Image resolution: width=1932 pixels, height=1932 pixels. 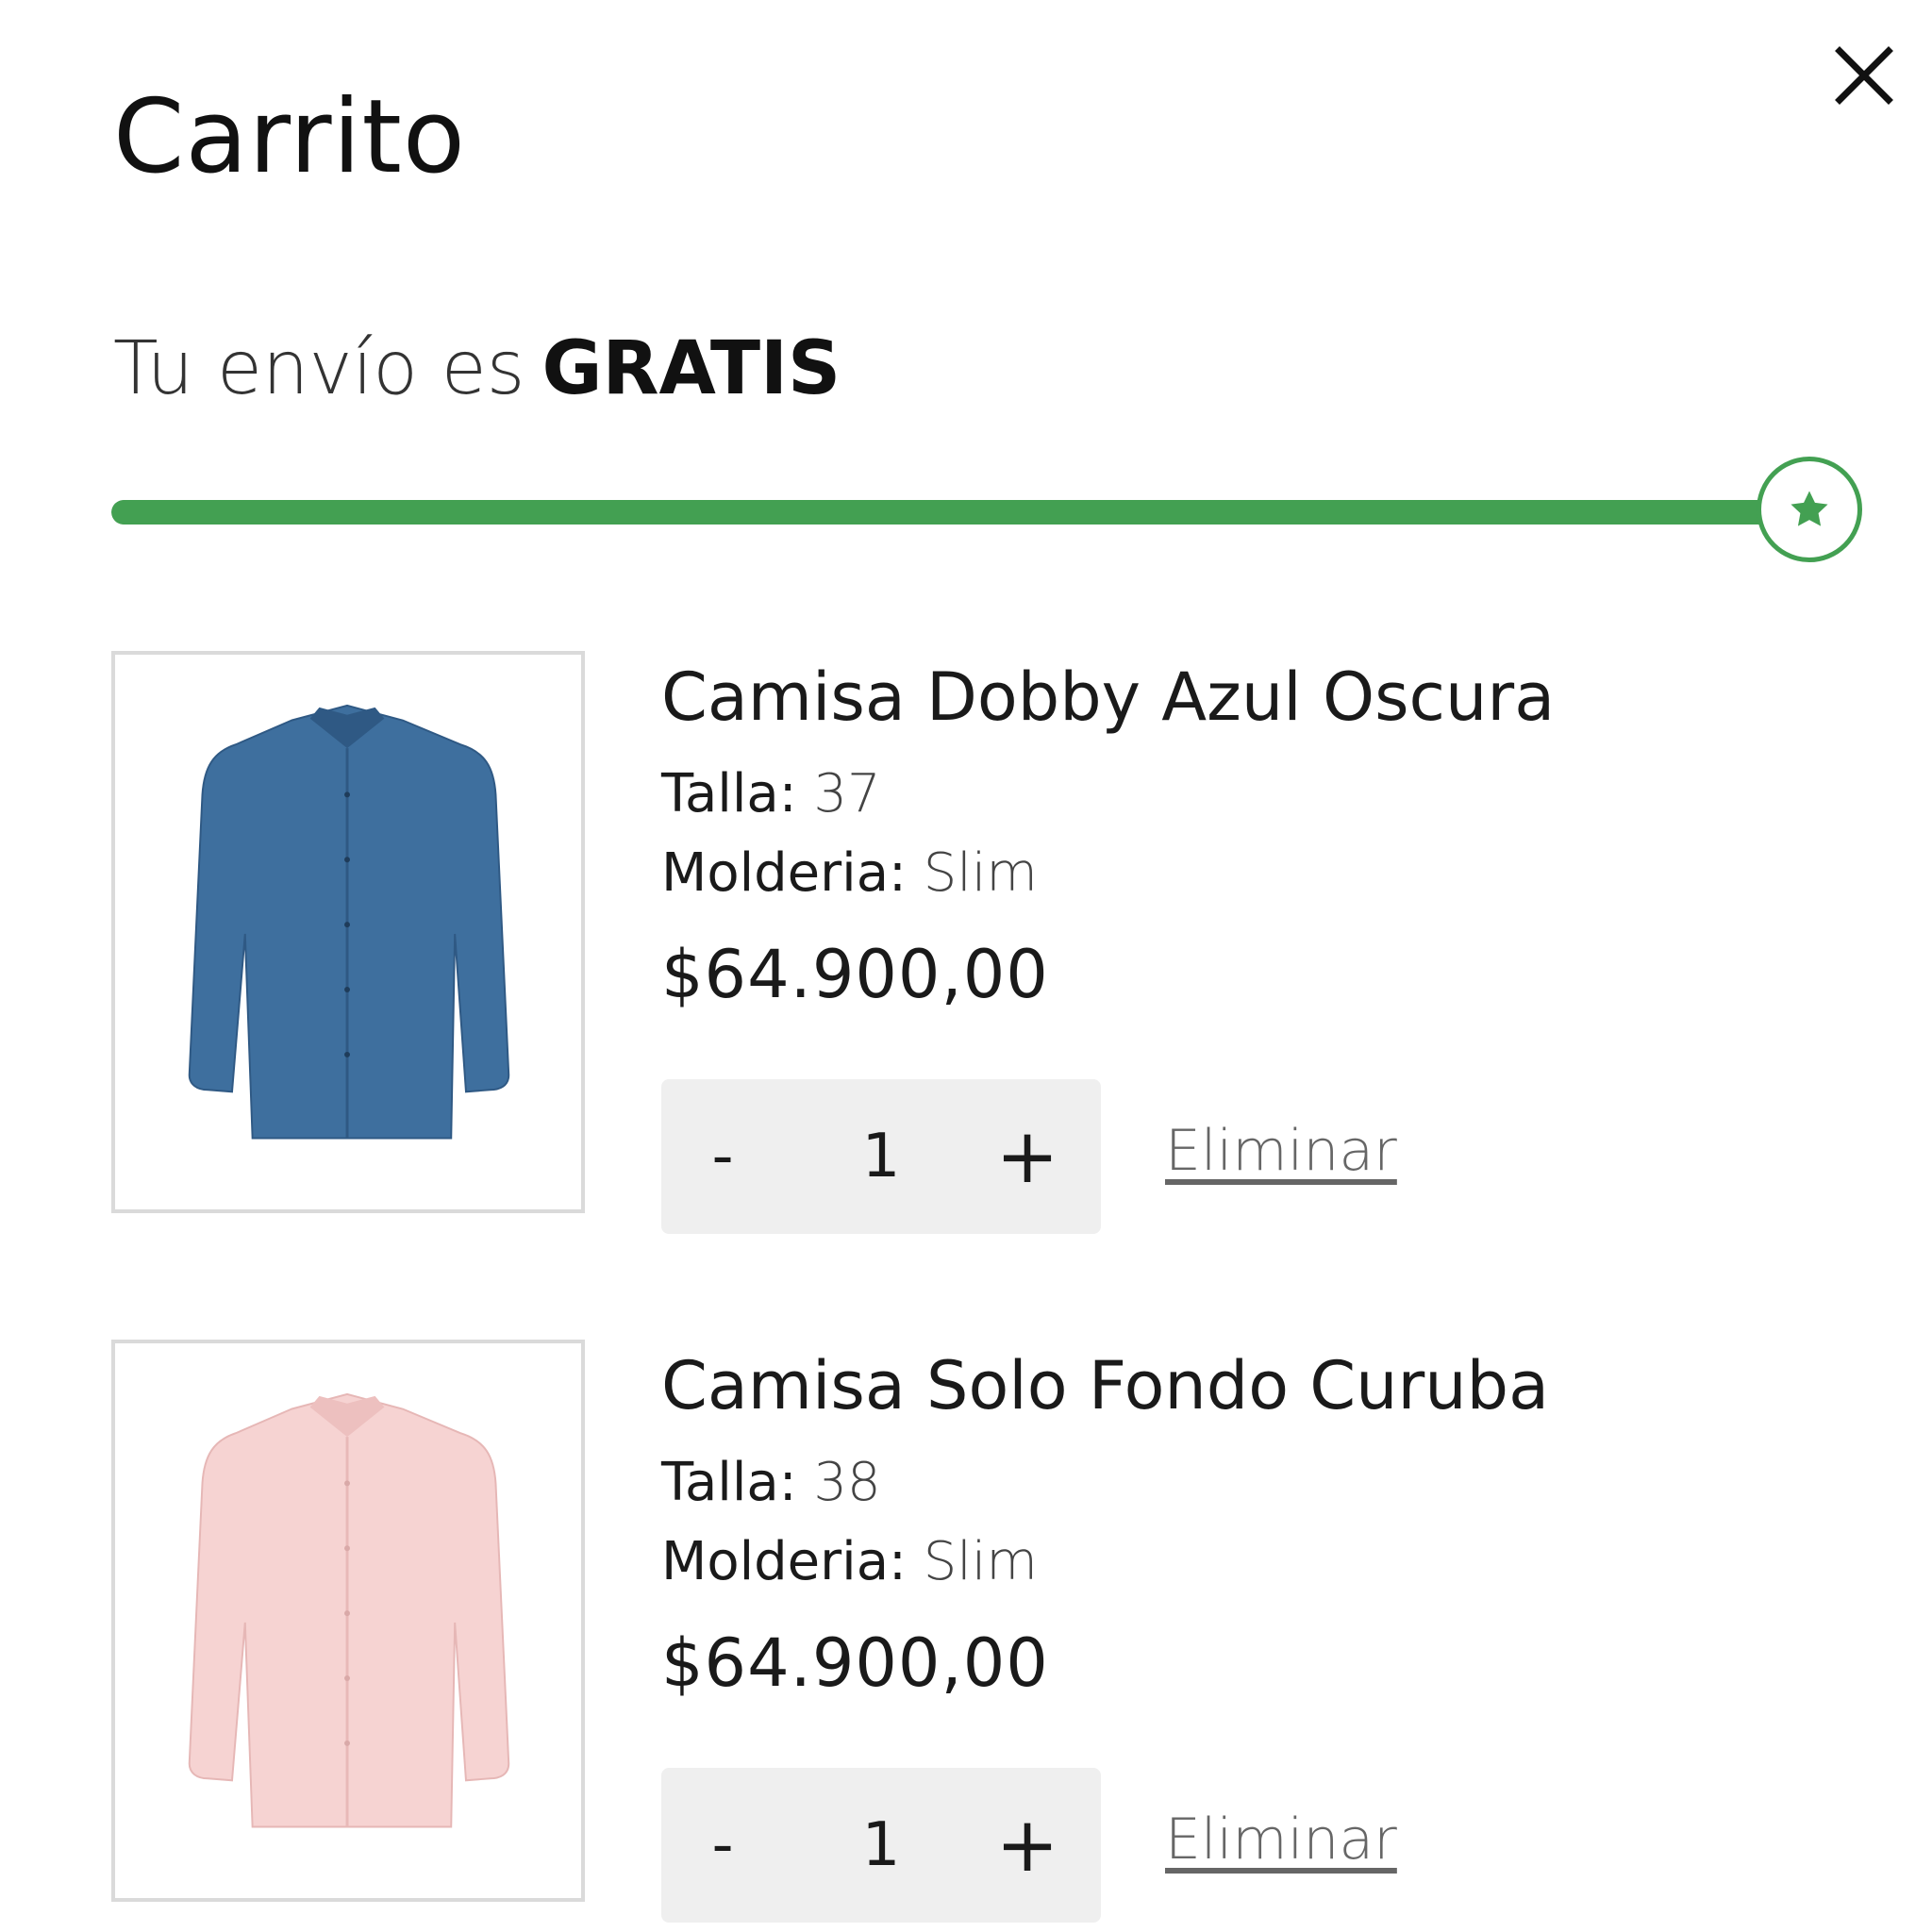 I want to click on close-button, so click(x=1864, y=75).